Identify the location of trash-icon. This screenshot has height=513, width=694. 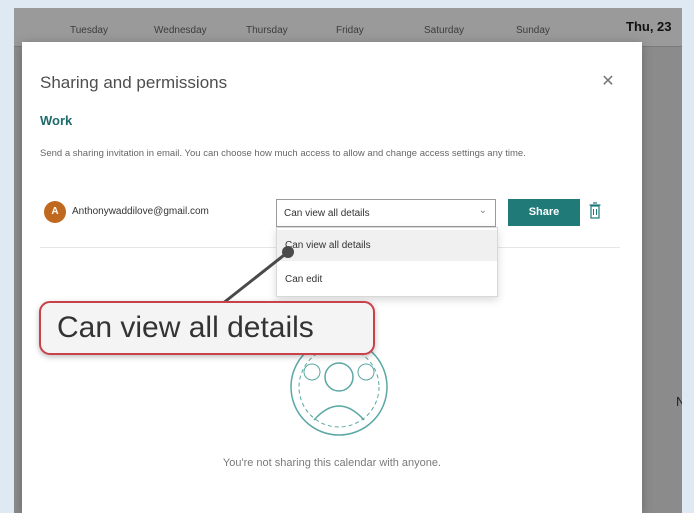
(595, 211).